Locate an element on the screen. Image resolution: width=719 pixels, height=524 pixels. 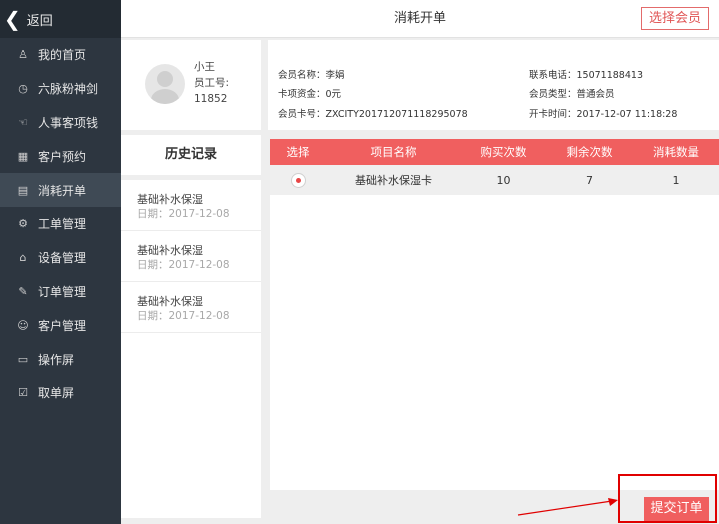
sidebar-item-2: ☜ 人事客项钱 is located at coordinates (60, 123).